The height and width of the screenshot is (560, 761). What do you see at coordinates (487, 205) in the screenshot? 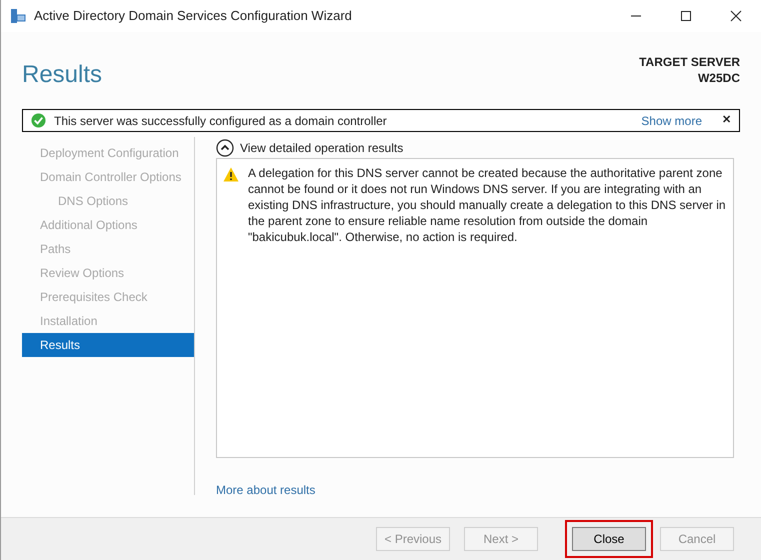
I see `warning-message: A delegation for this DNS server cannot be created because the authoritative parent zone cannot be found or it does not run Windows DNS server. If you are integrating with an existing DNS infrastructure, you should manually create a delegation to this DNS server in the parent zone to ensure reliable name resolution from outside the domain "bakicubuk.local". Otherwise, no action is required.` at bounding box center [487, 205].